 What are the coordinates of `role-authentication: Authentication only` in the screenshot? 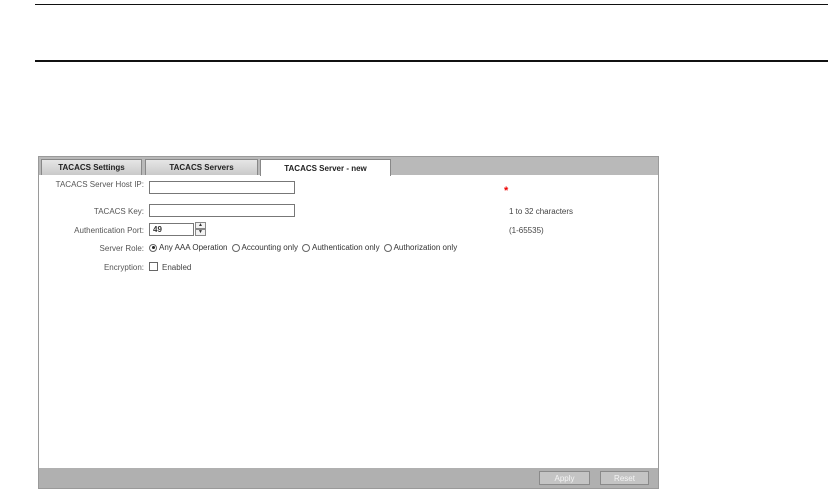 It's located at (340, 247).